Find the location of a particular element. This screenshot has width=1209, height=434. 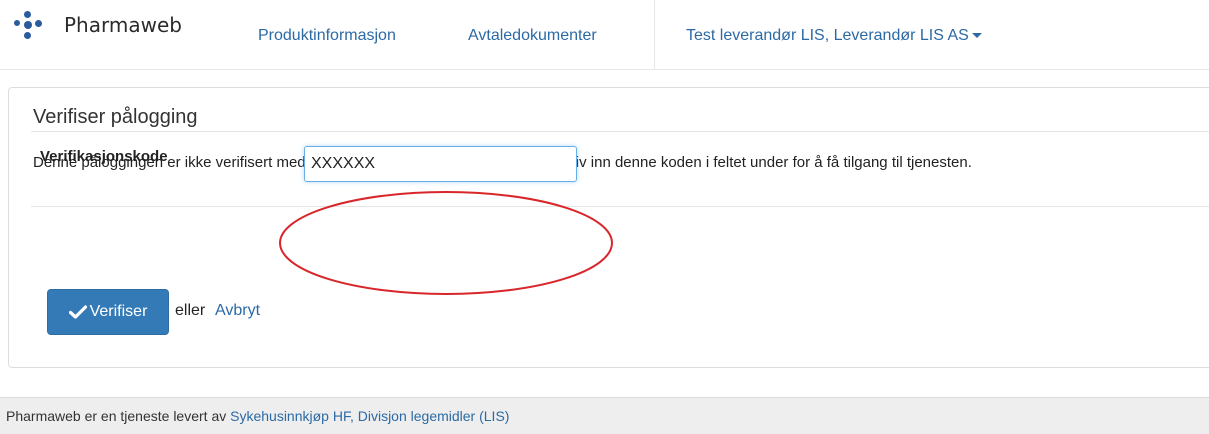

verify-button: Verifiser is located at coordinates (108, 312).